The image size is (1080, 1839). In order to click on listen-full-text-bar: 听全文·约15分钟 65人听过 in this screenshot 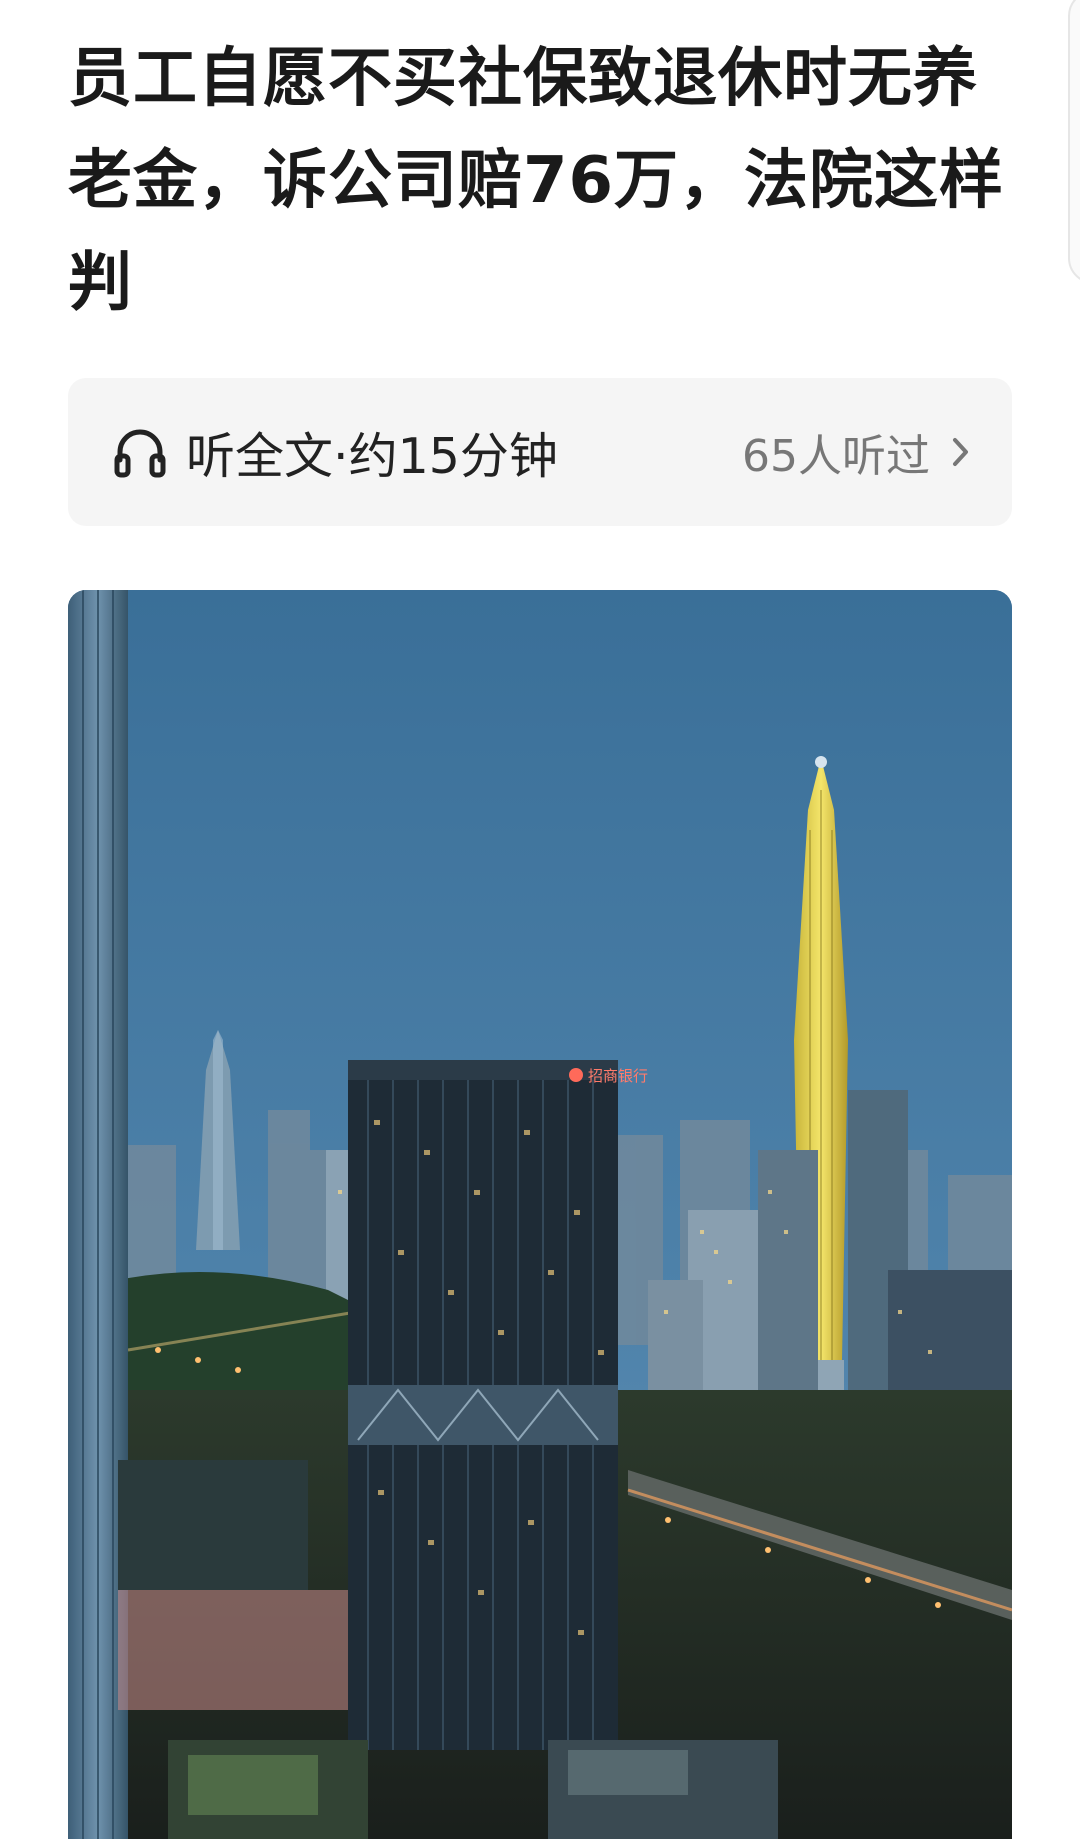, I will do `click(540, 452)`.